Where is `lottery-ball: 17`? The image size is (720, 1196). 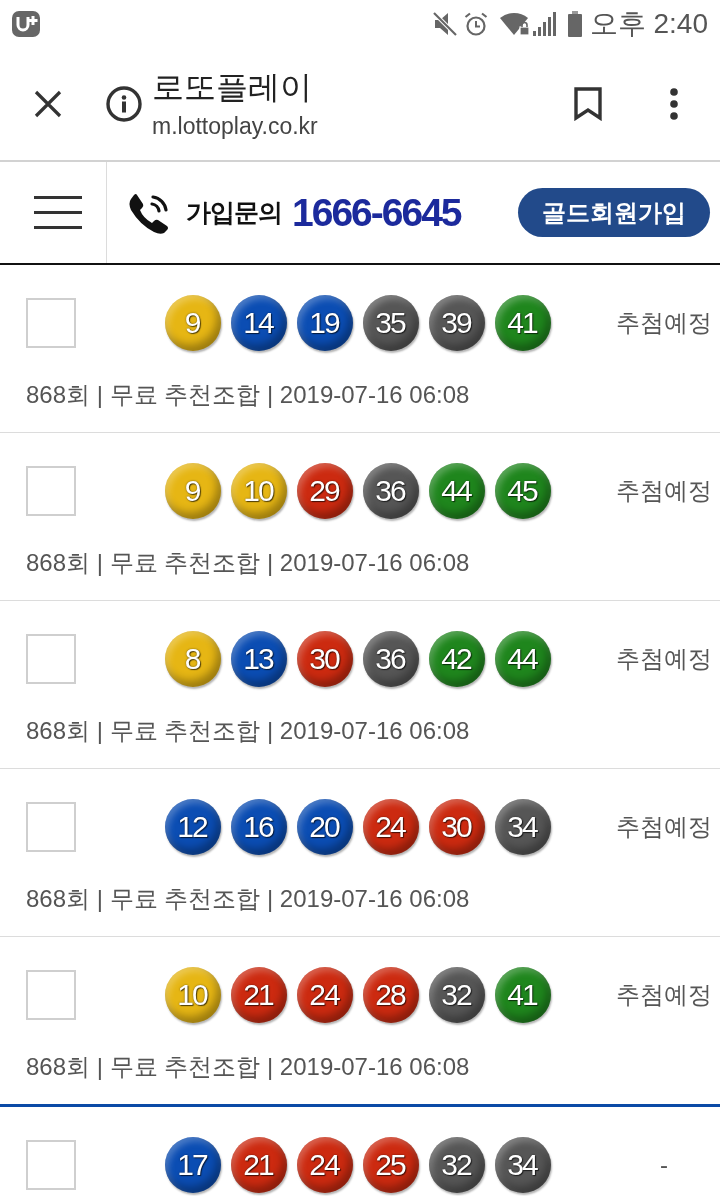 lottery-ball: 17 is located at coordinates (193, 1165).